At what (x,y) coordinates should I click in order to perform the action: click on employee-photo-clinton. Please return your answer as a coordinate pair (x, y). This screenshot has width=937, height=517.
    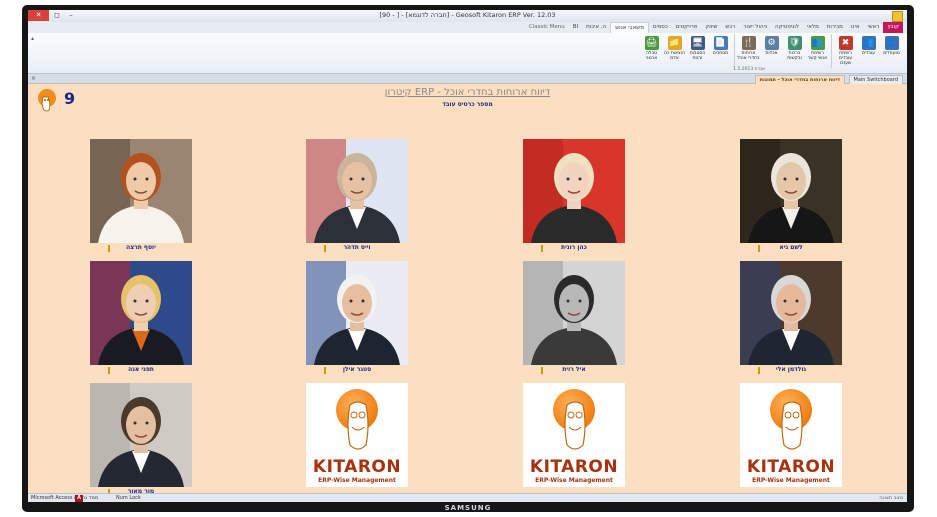
    Looking at the image, I should click on (791, 313).